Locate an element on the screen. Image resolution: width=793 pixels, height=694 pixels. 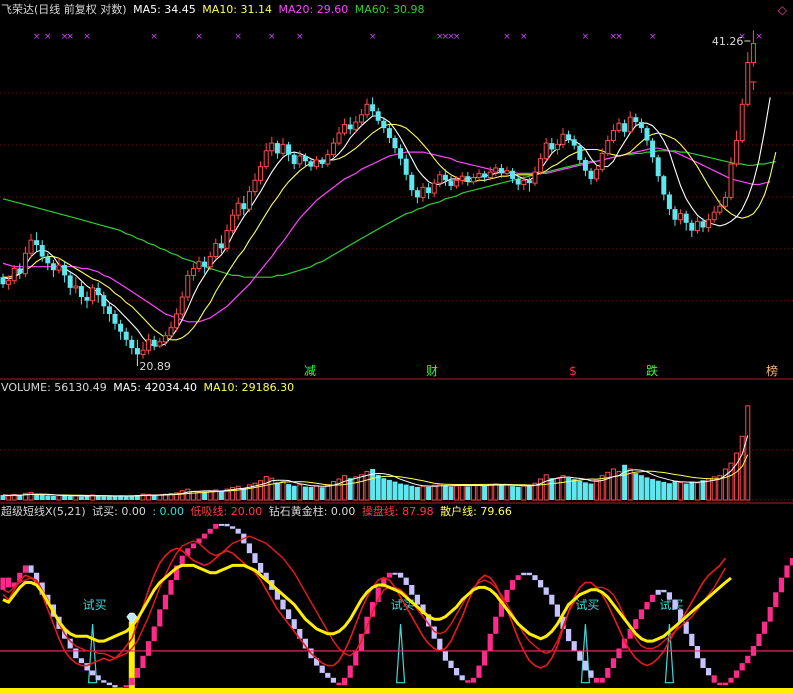
low-price-label: 20.89 is located at coordinates (155, 366).